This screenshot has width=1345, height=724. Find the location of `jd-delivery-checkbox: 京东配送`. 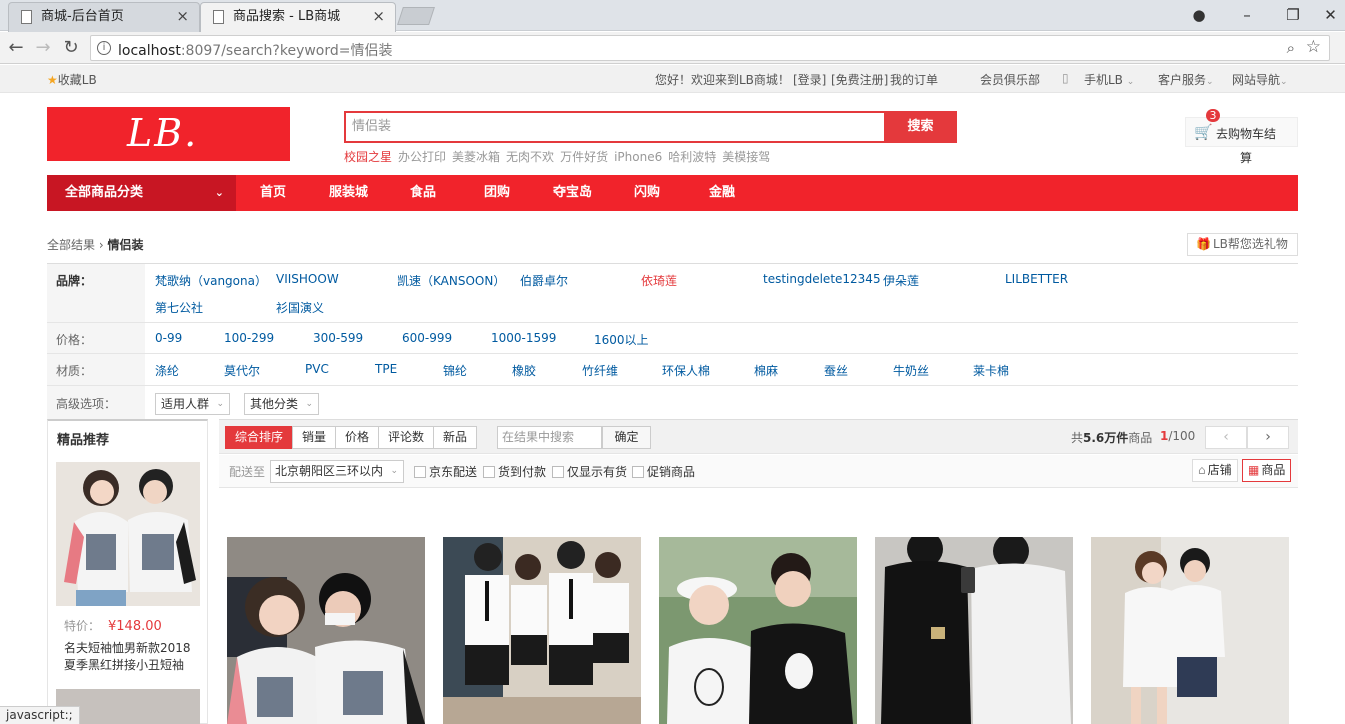

jd-delivery-checkbox: 京东配送 is located at coordinates (445, 471).